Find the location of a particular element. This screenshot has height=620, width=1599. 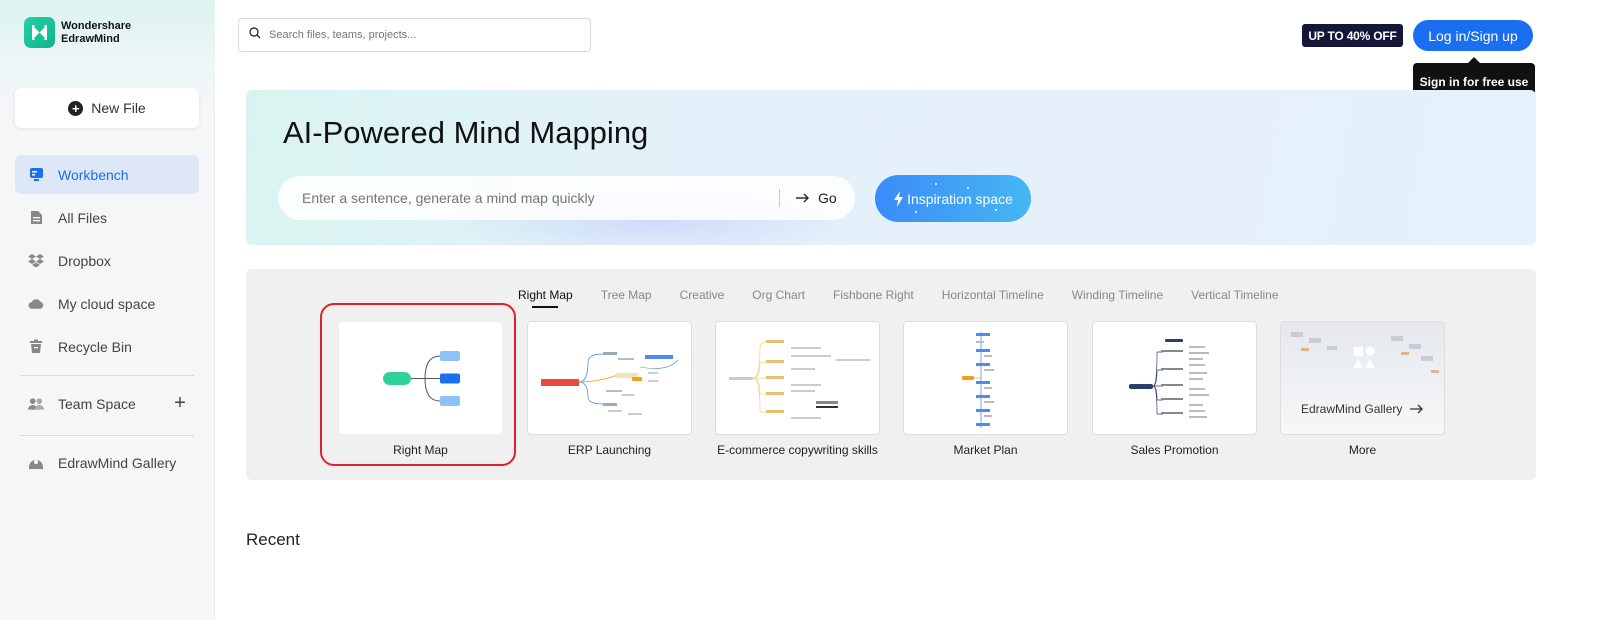

template-label: More is located at coordinates (1362, 450).